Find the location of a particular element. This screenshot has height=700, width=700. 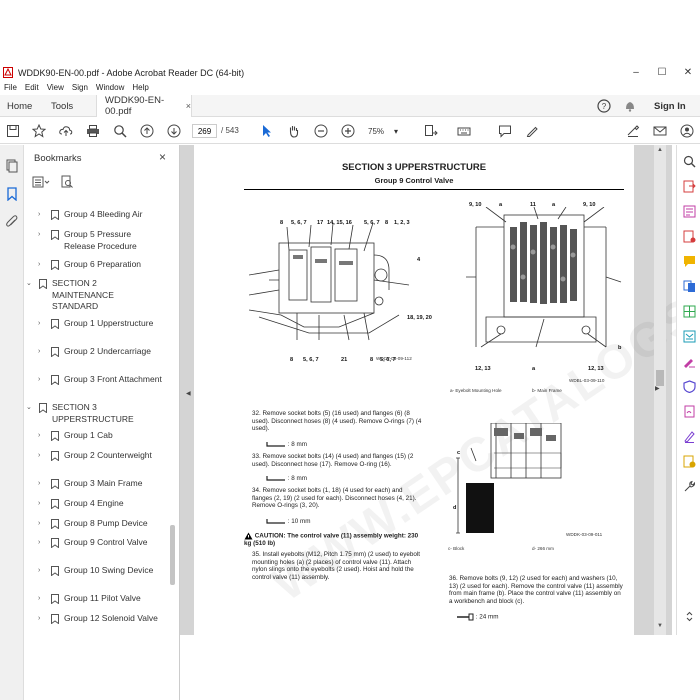

section-title: SECTION 3 UPPERSTRUCTURE is located at coordinates (414, 167).